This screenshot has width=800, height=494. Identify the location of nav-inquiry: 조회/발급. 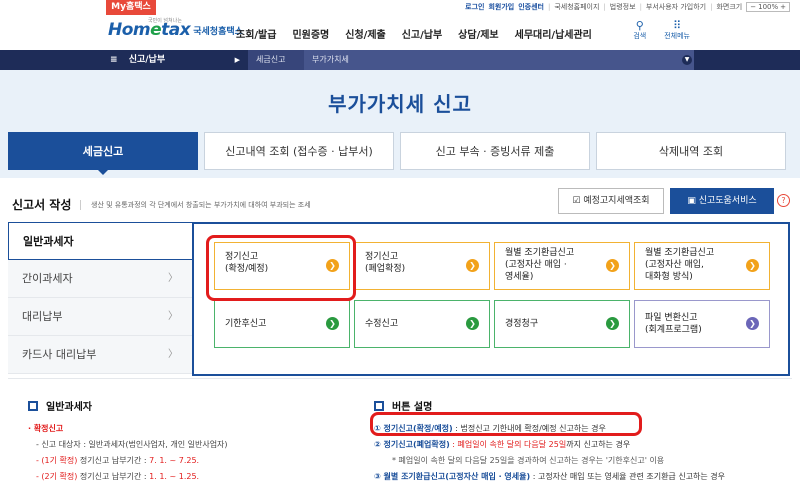
(256, 33).